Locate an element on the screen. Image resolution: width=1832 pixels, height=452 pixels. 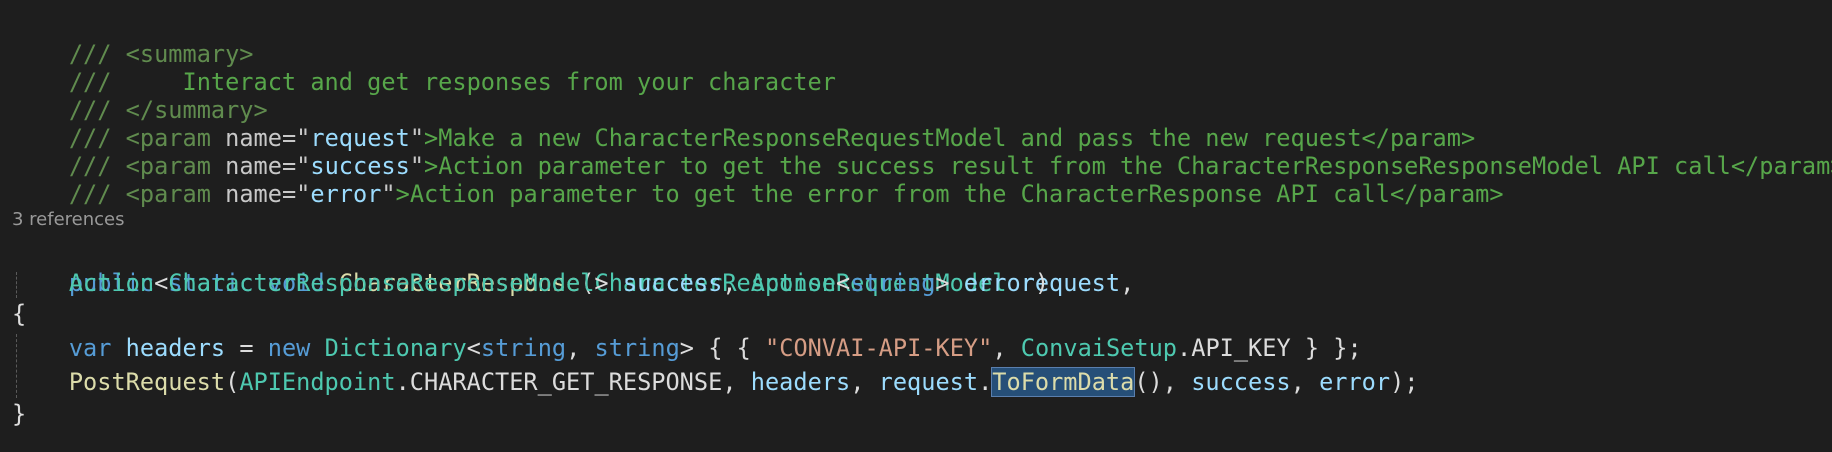
codelens-references: 3 references is located at coordinates (68, 220).